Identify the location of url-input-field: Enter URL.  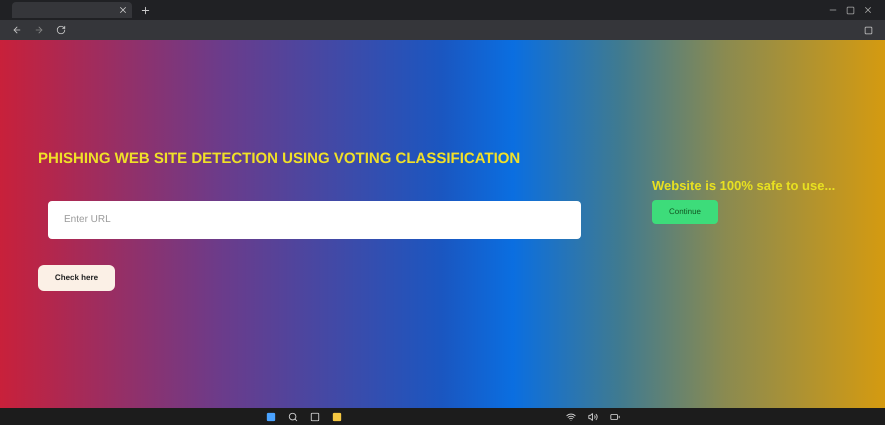
(314, 219).